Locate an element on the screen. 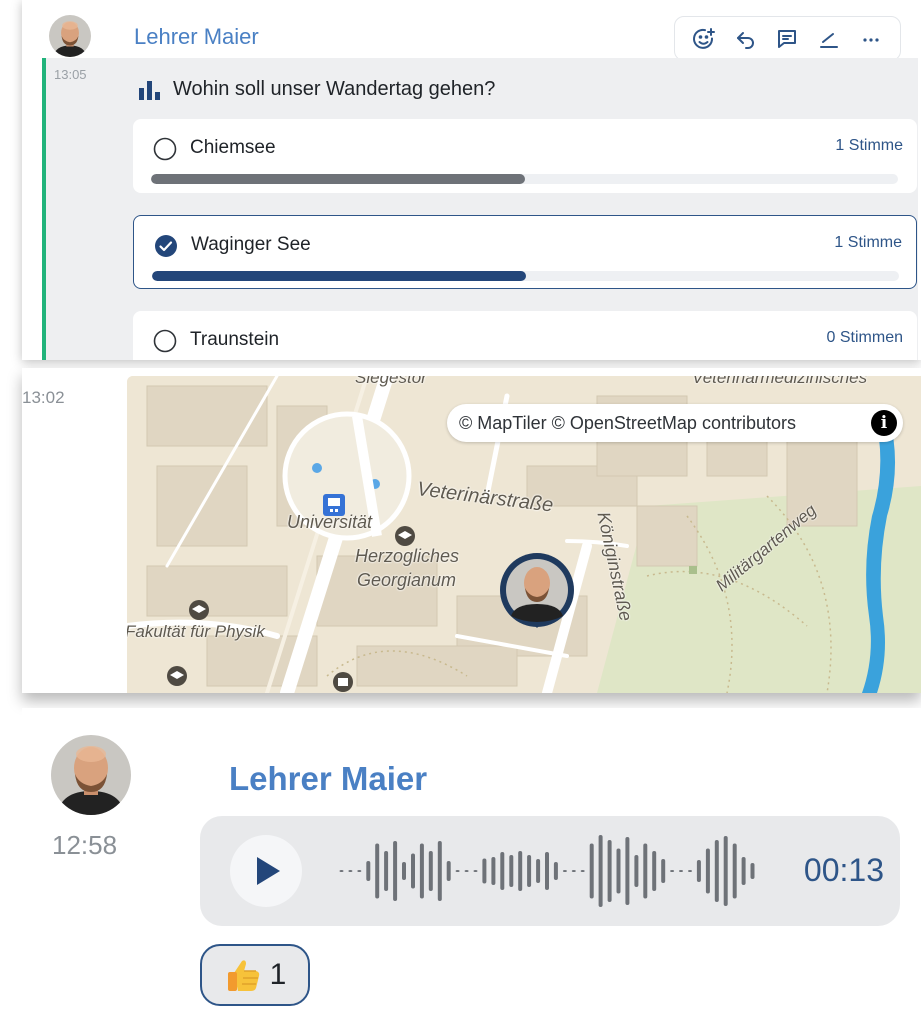 The width and height of the screenshot is (921, 1026). reaction-count: 1 is located at coordinates (278, 974).